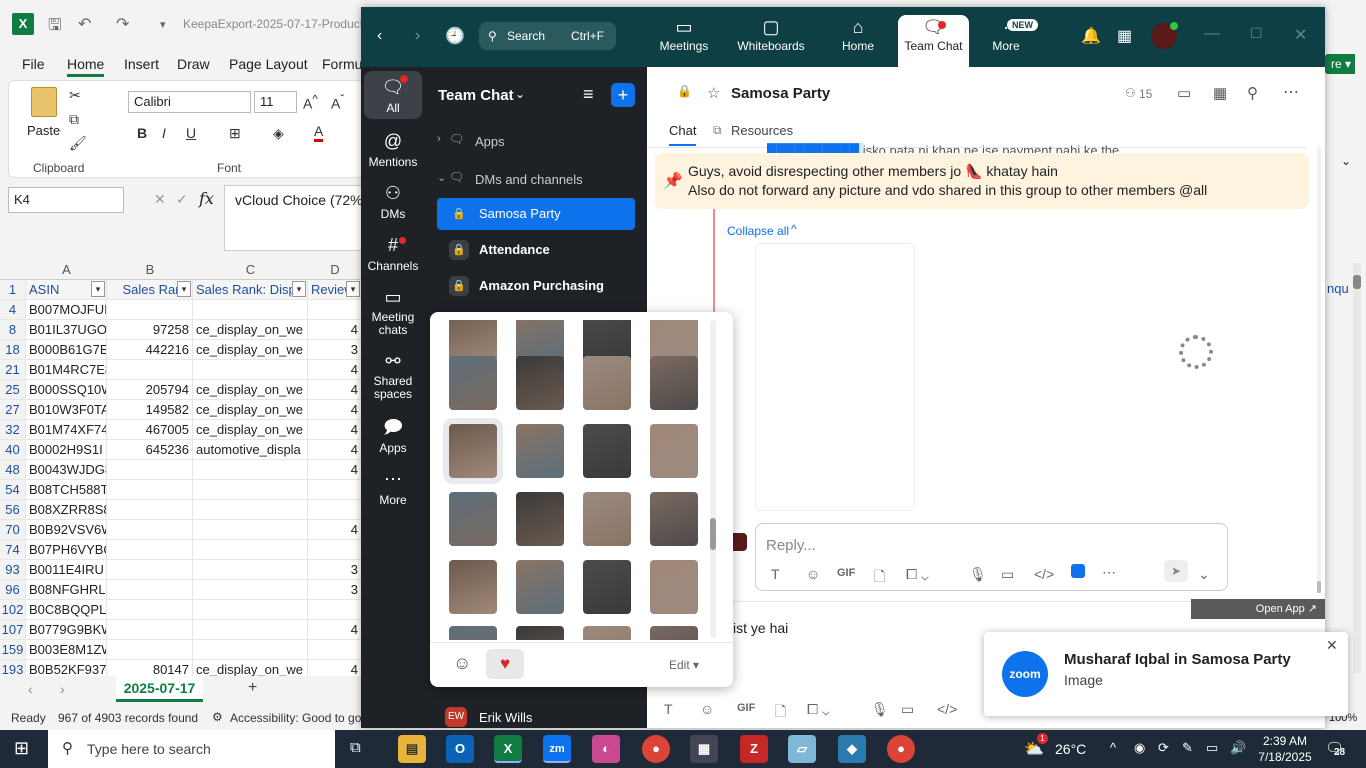 The height and width of the screenshot is (768, 1366). I want to click on function-icon: fx, so click(206, 198).